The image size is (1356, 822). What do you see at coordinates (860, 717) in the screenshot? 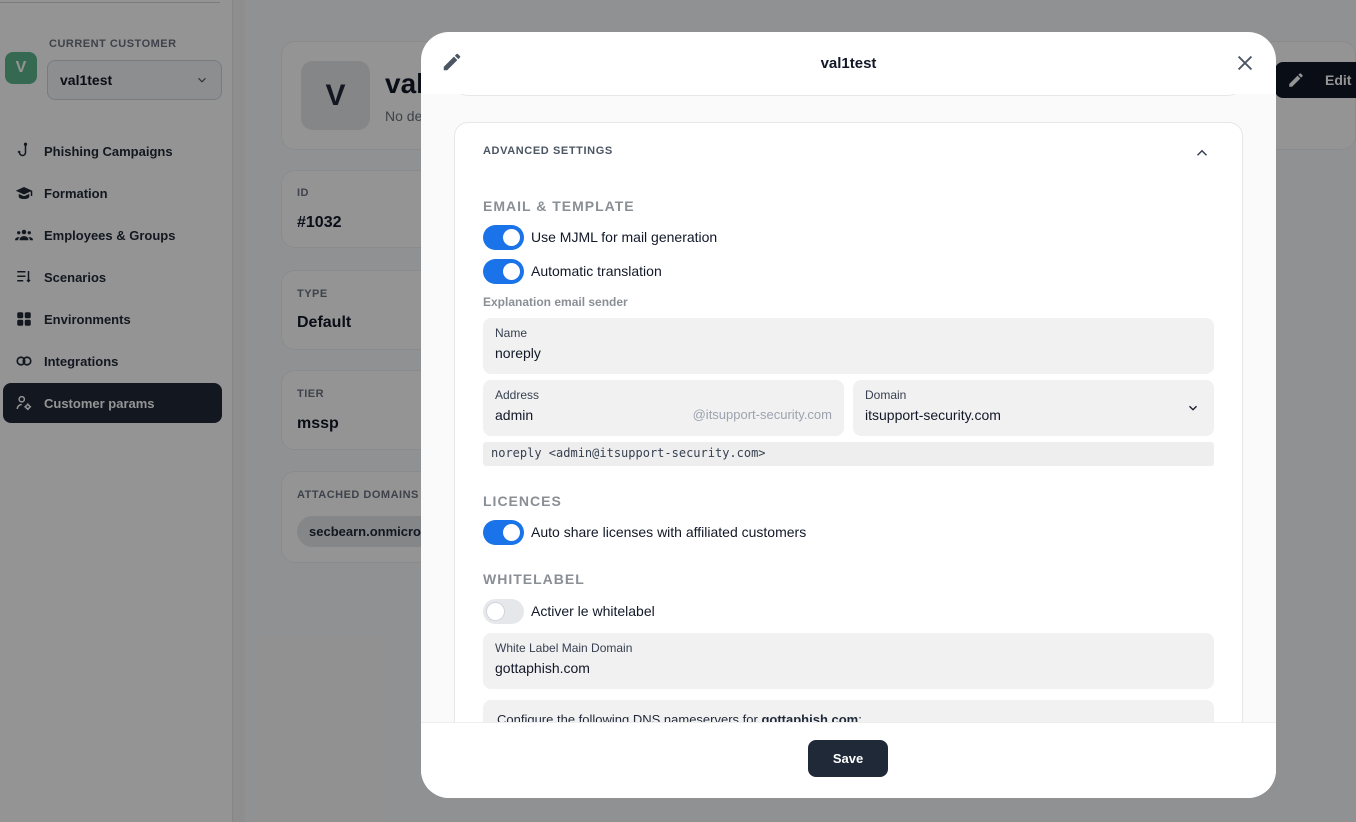
I see `dns-instructions-suffix: :` at bounding box center [860, 717].